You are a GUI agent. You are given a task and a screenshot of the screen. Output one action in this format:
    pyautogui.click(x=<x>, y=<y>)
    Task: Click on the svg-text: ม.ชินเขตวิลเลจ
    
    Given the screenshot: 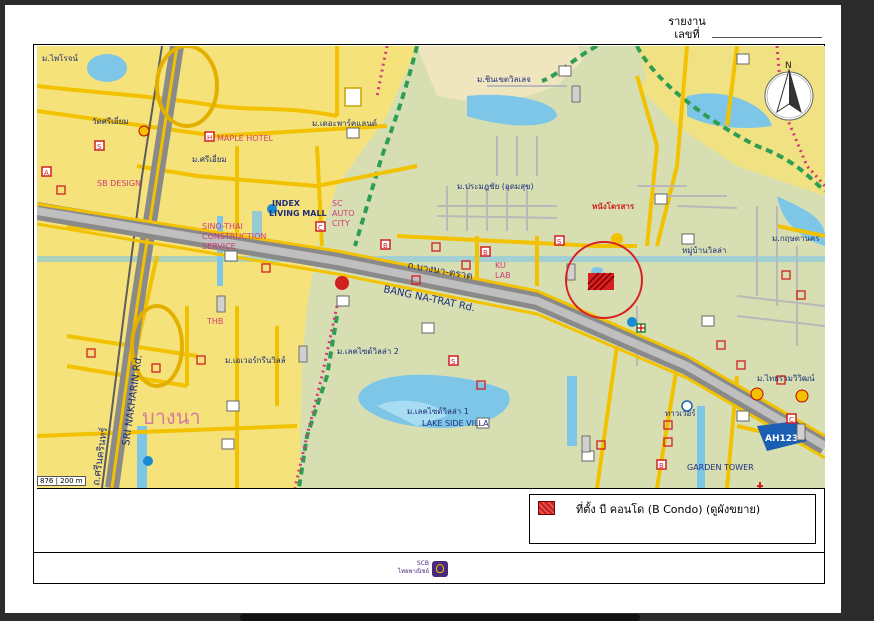 What is the action you would take?
    pyautogui.click(x=504, y=79)
    